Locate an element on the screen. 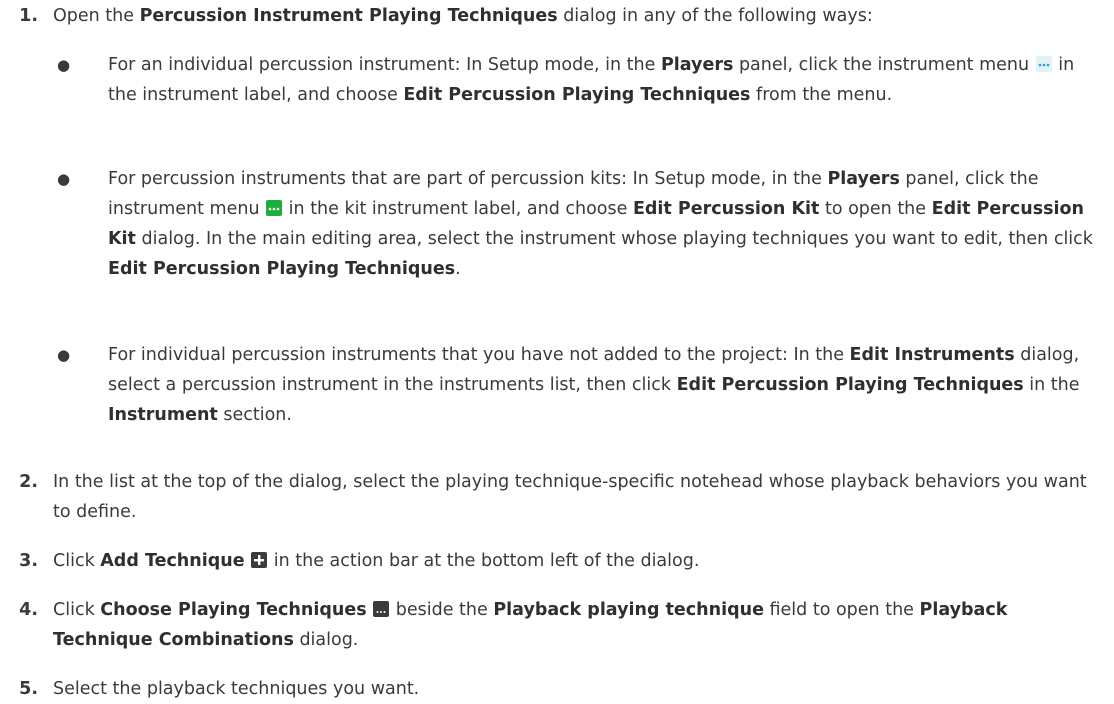 Image resolution: width=1114 pixels, height=704 pixels. dialog-name: Percussion Instrument Playing Techniques is located at coordinates (348, 16).